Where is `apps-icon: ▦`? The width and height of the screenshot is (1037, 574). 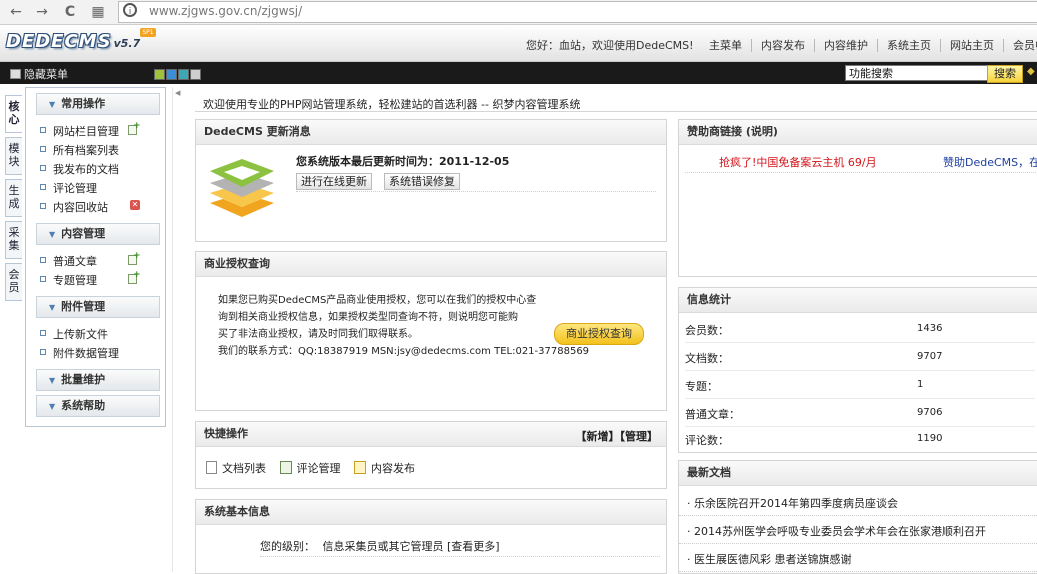 apps-icon: ▦ is located at coordinates (98, 12).